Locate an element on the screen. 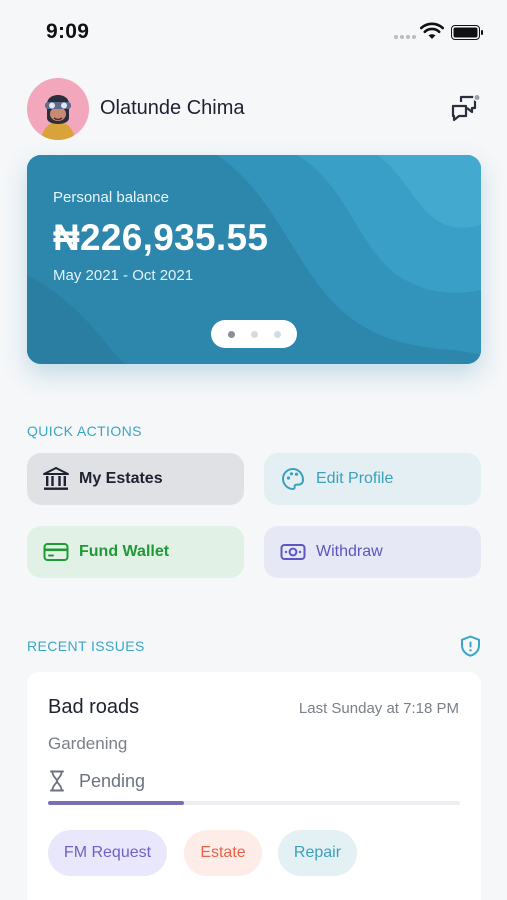  my-estates-label: My Estates is located at coordinates (121, 478).